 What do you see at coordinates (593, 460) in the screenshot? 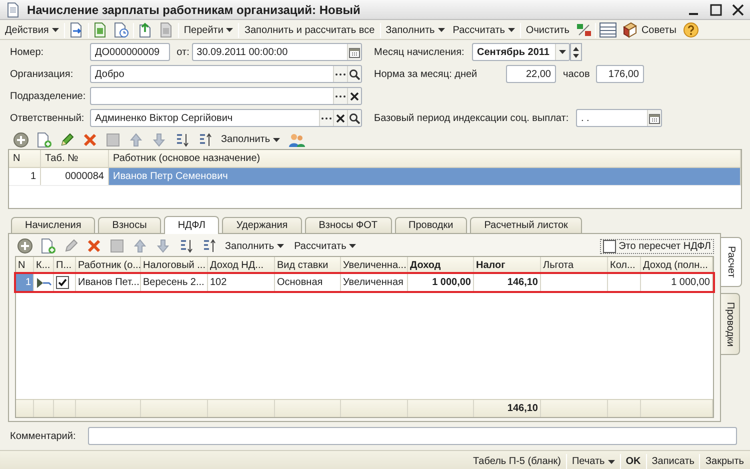
I see `dropdown-button: Печать` at bounding box center [593, 460].